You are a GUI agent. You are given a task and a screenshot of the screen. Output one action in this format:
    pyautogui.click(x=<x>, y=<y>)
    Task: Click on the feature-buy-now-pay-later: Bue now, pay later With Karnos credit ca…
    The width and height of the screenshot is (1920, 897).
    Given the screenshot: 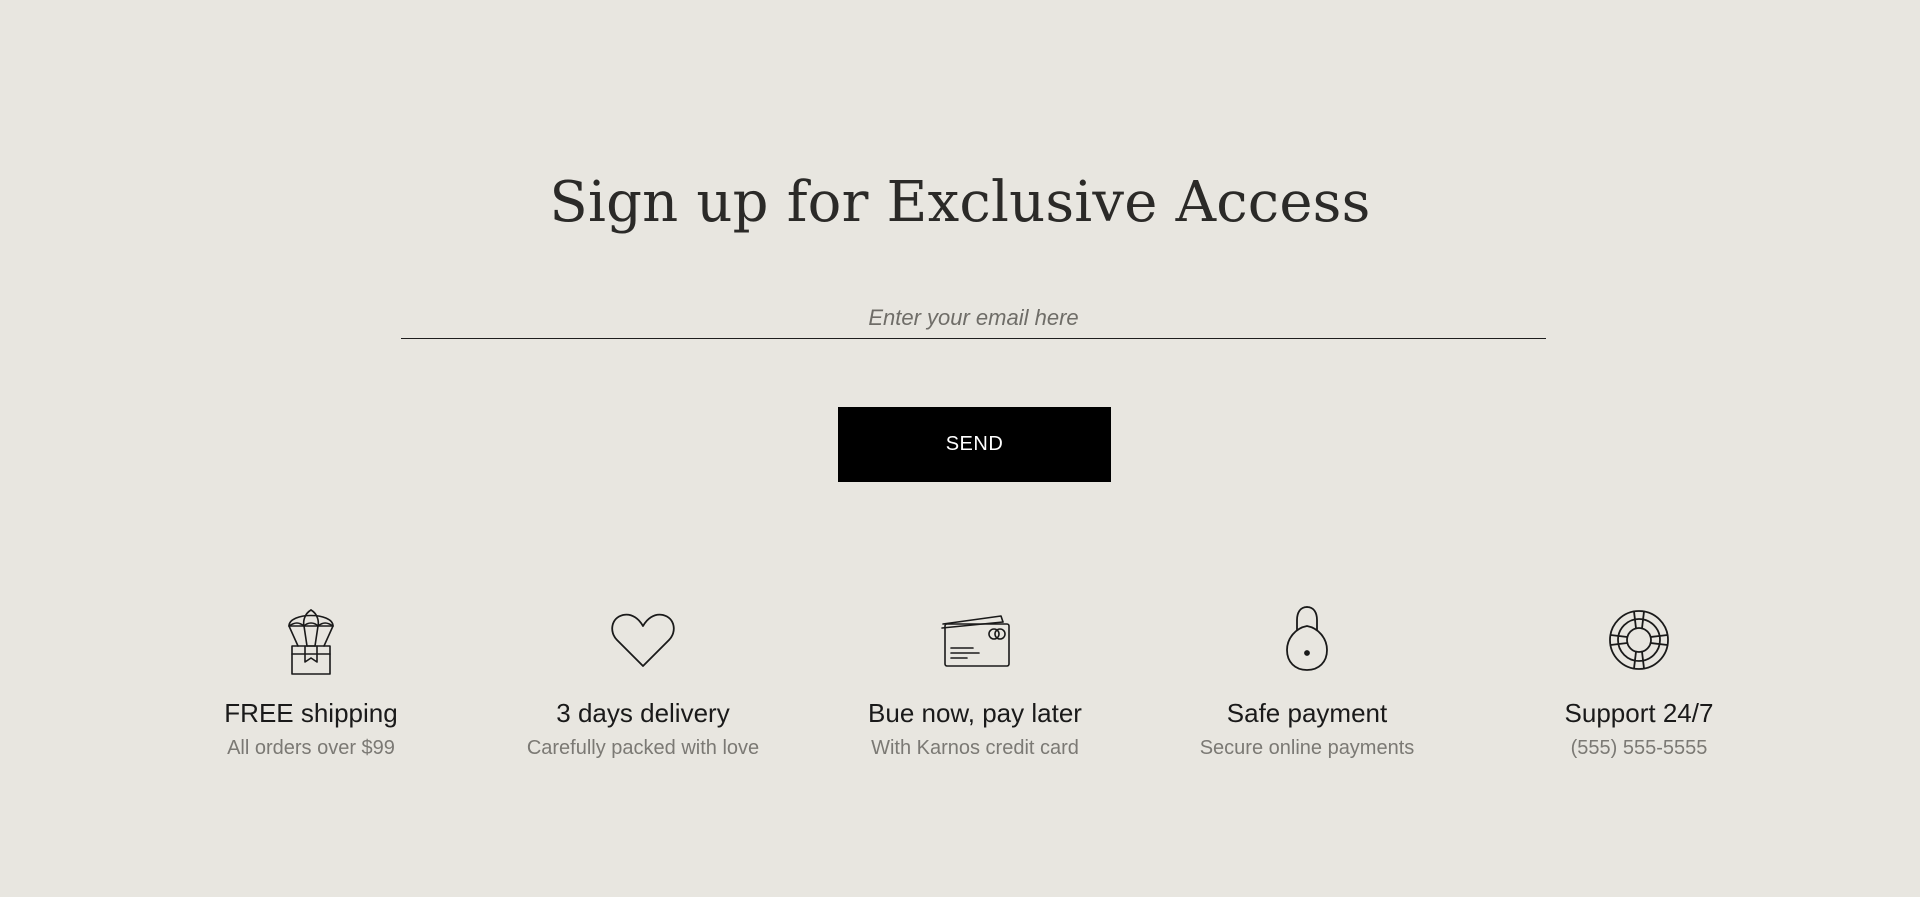 What is the action you would take?
    pyautogui.click(x=975, y=680)
    